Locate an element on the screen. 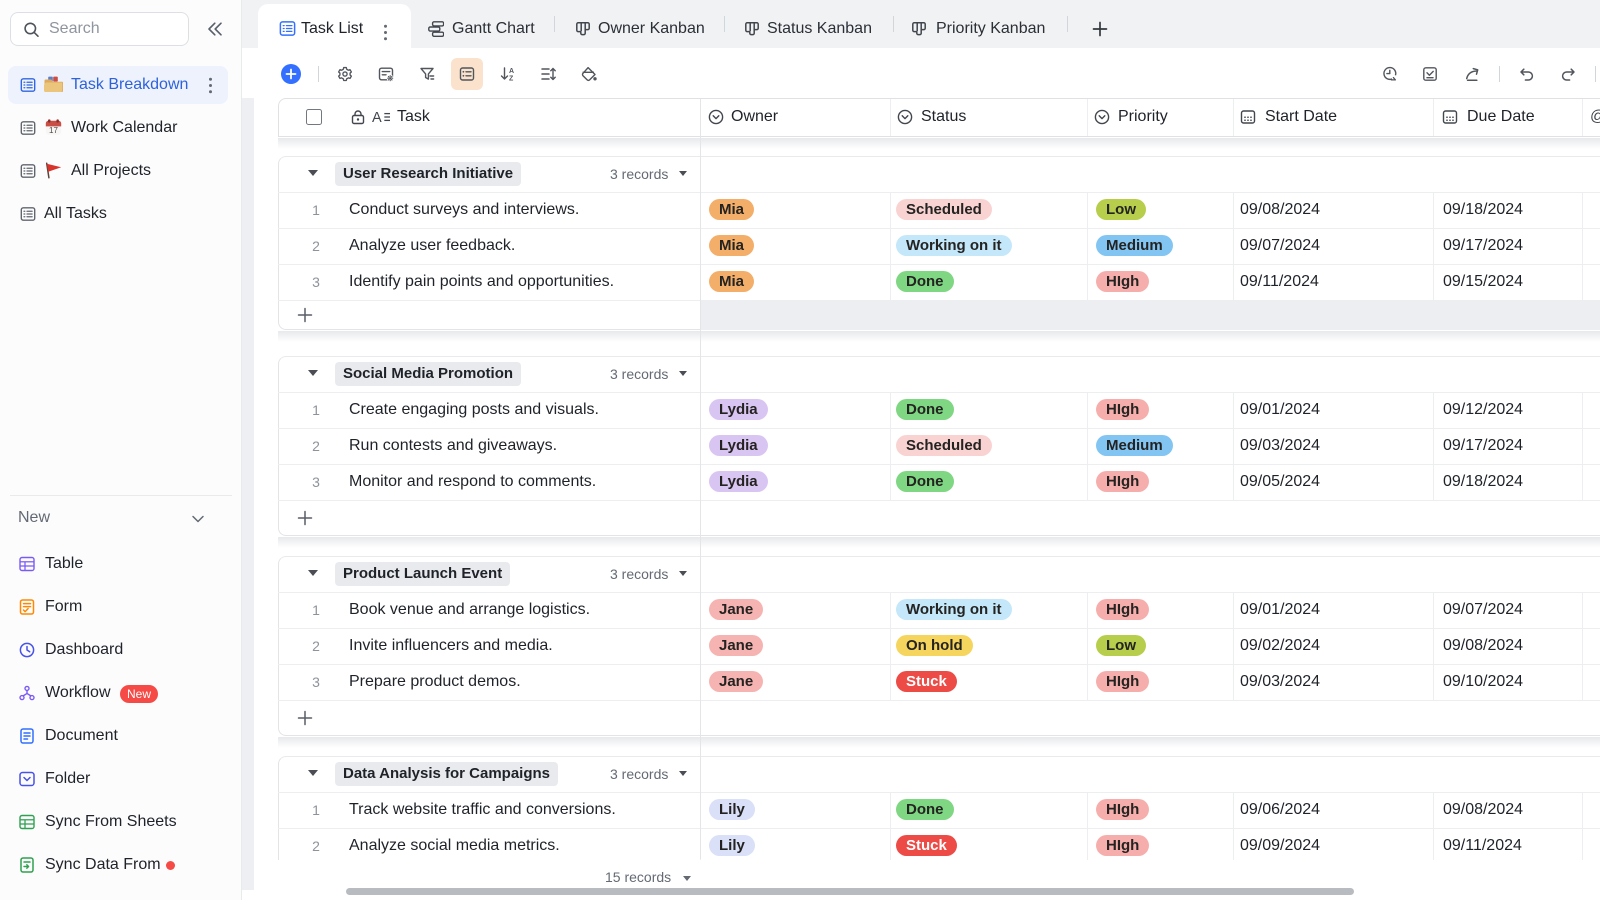  svg-text: Z is located at coordinates (511, 79).